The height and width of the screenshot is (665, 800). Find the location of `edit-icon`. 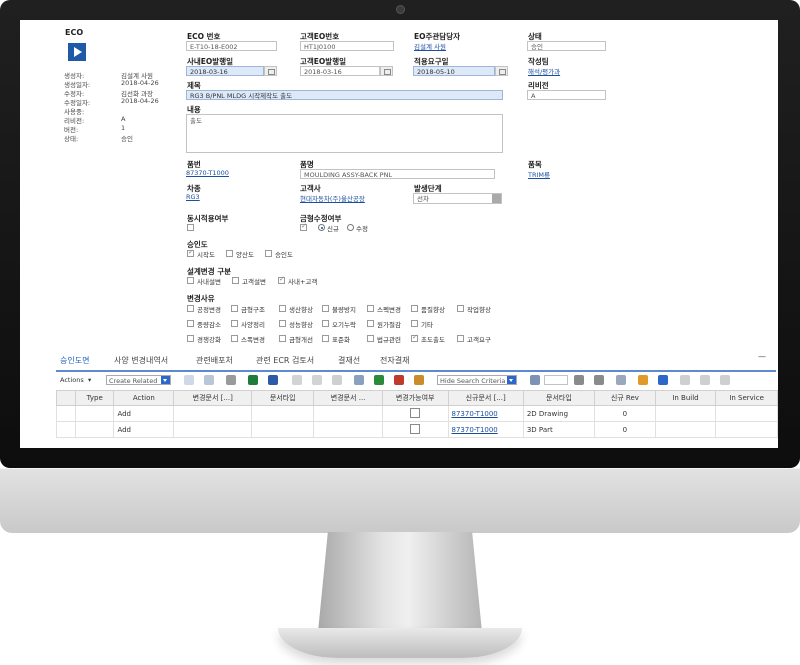

edit-icon is located at coordinates (297, 380).